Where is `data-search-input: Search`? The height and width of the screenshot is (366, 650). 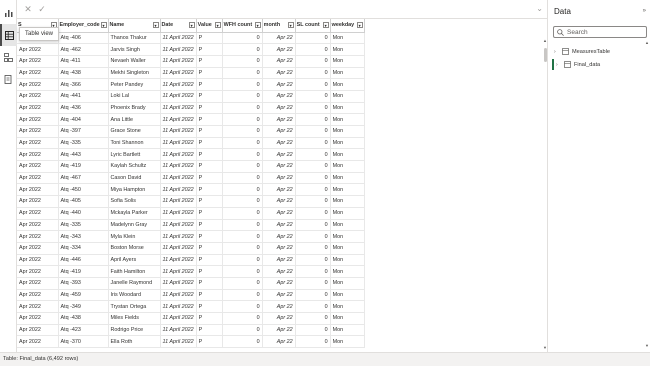 data-search-input: Search is located at coordinates (600, 32).